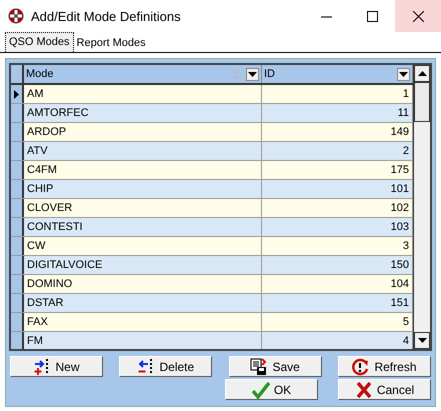  I want to click on table-cell: 151, so click(337, 303).